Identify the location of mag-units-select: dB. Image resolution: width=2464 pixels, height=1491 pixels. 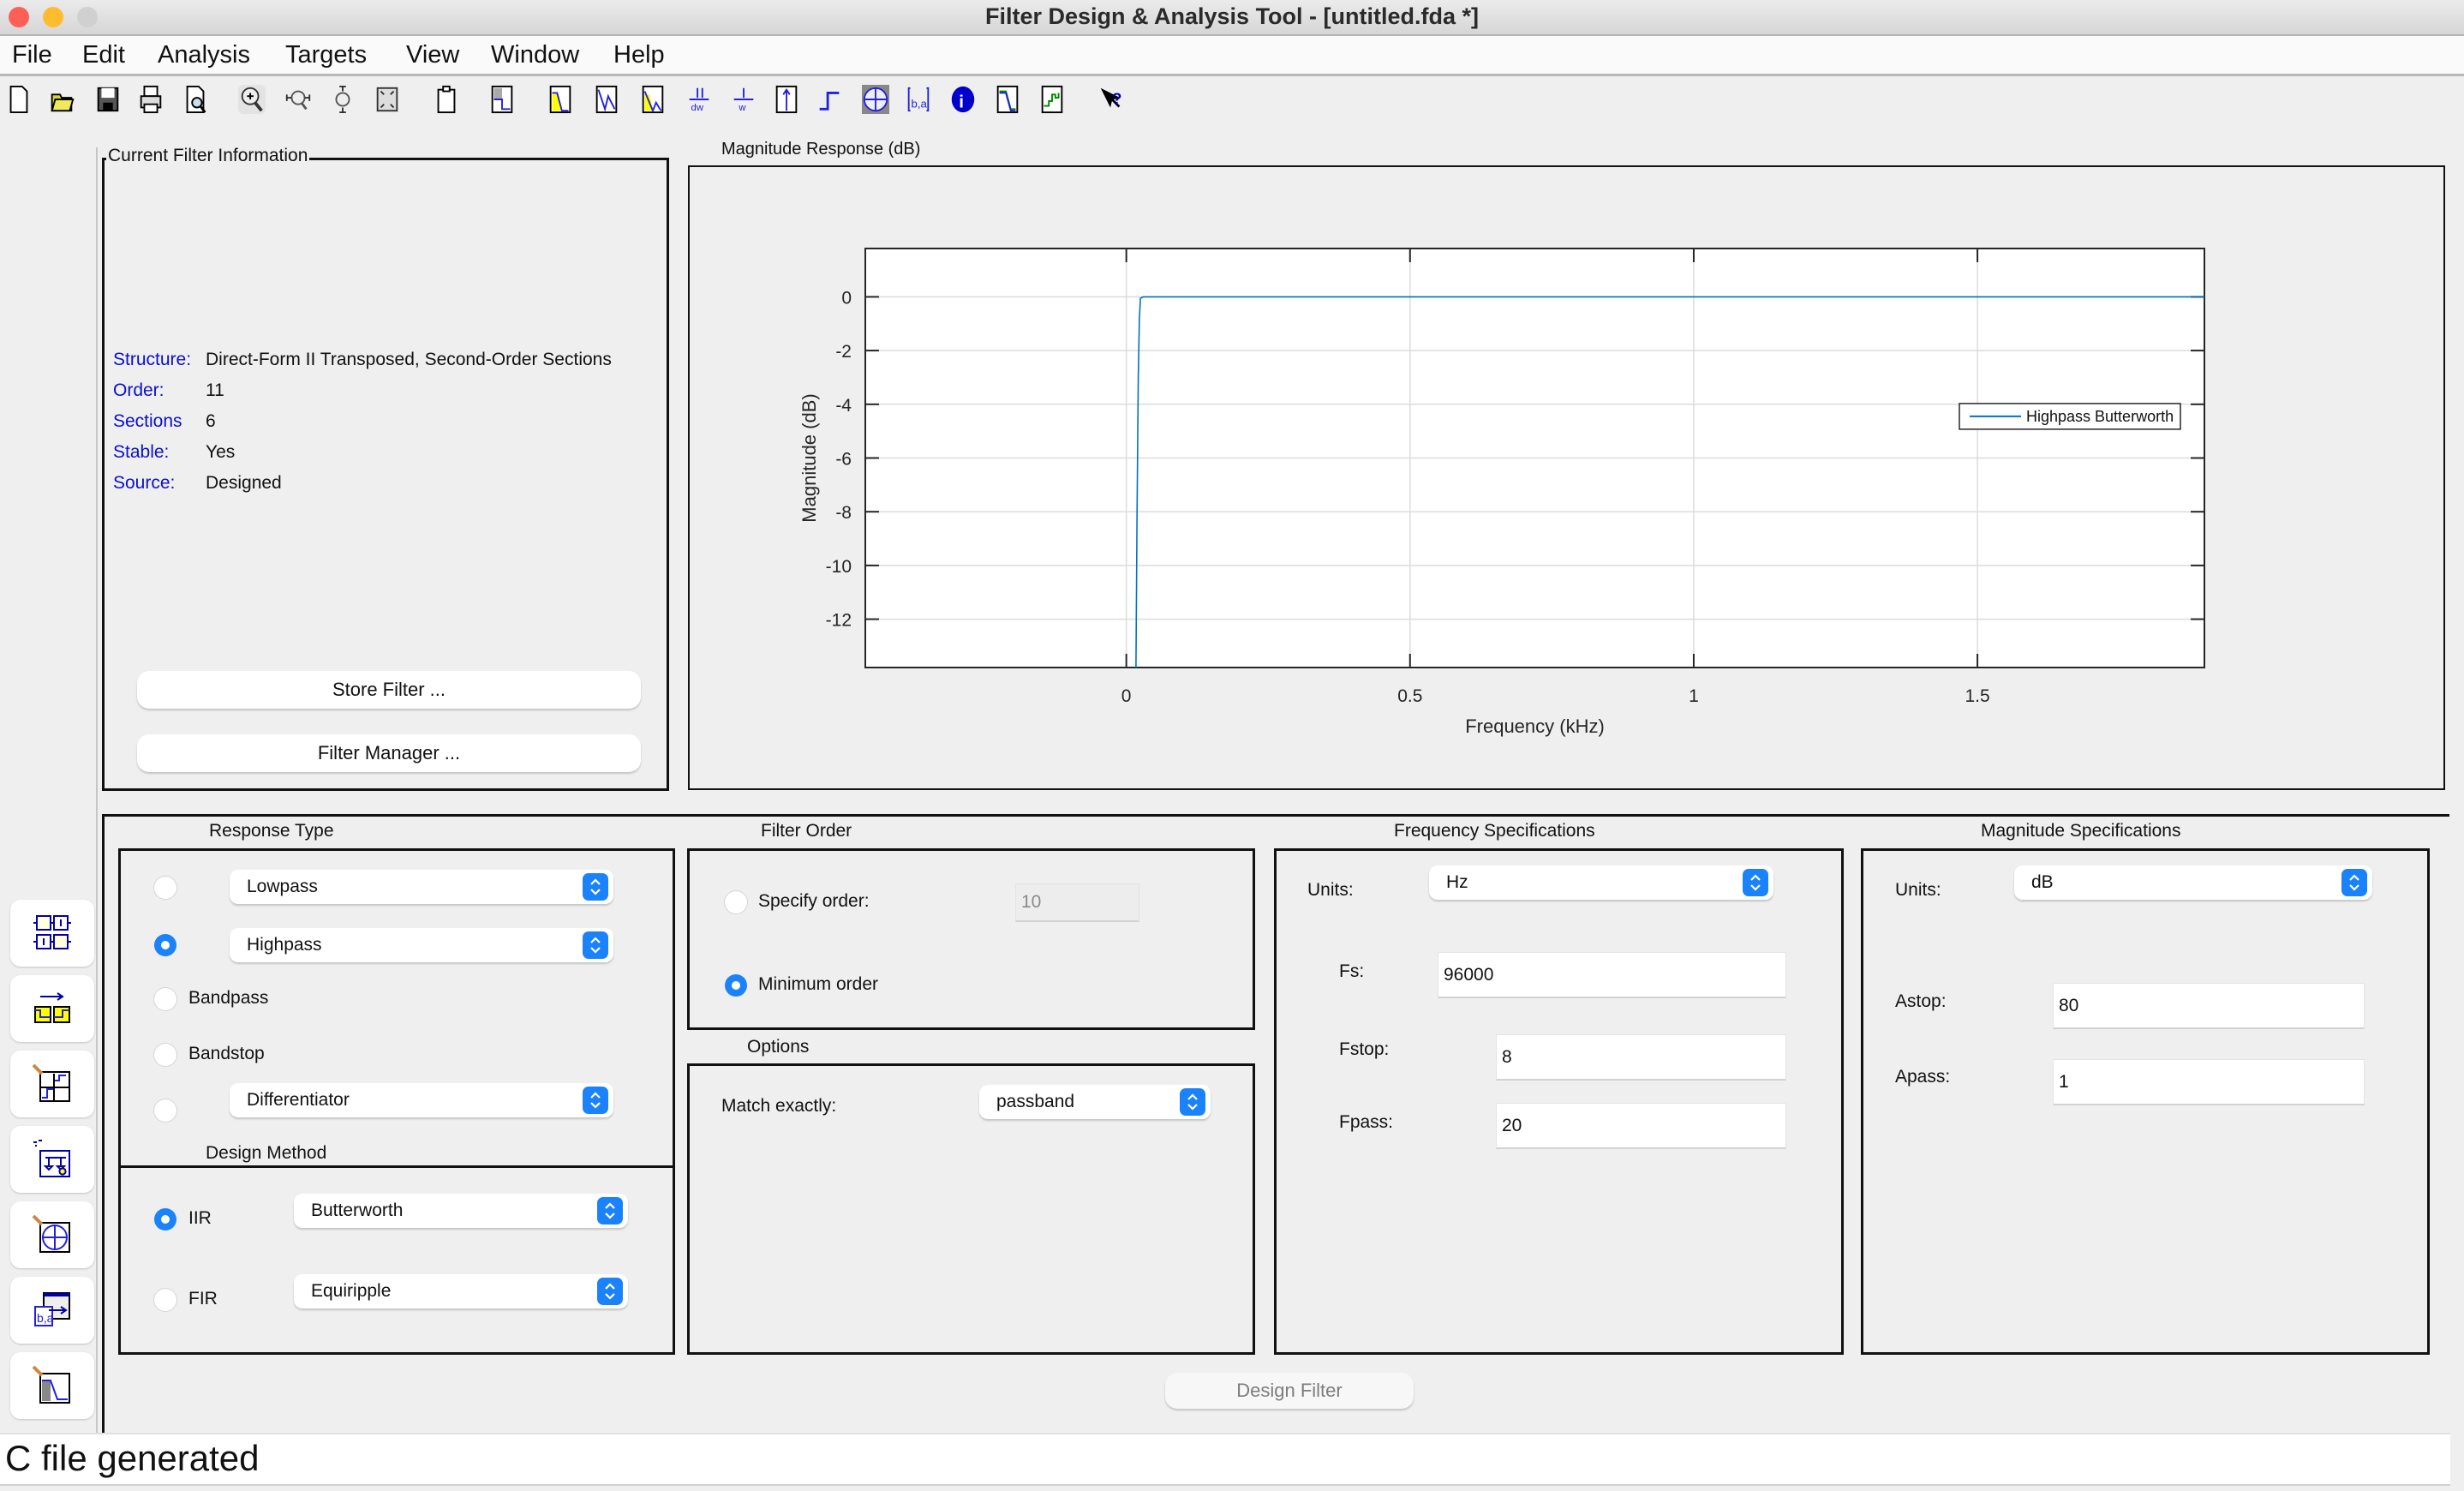
(2193, 882).